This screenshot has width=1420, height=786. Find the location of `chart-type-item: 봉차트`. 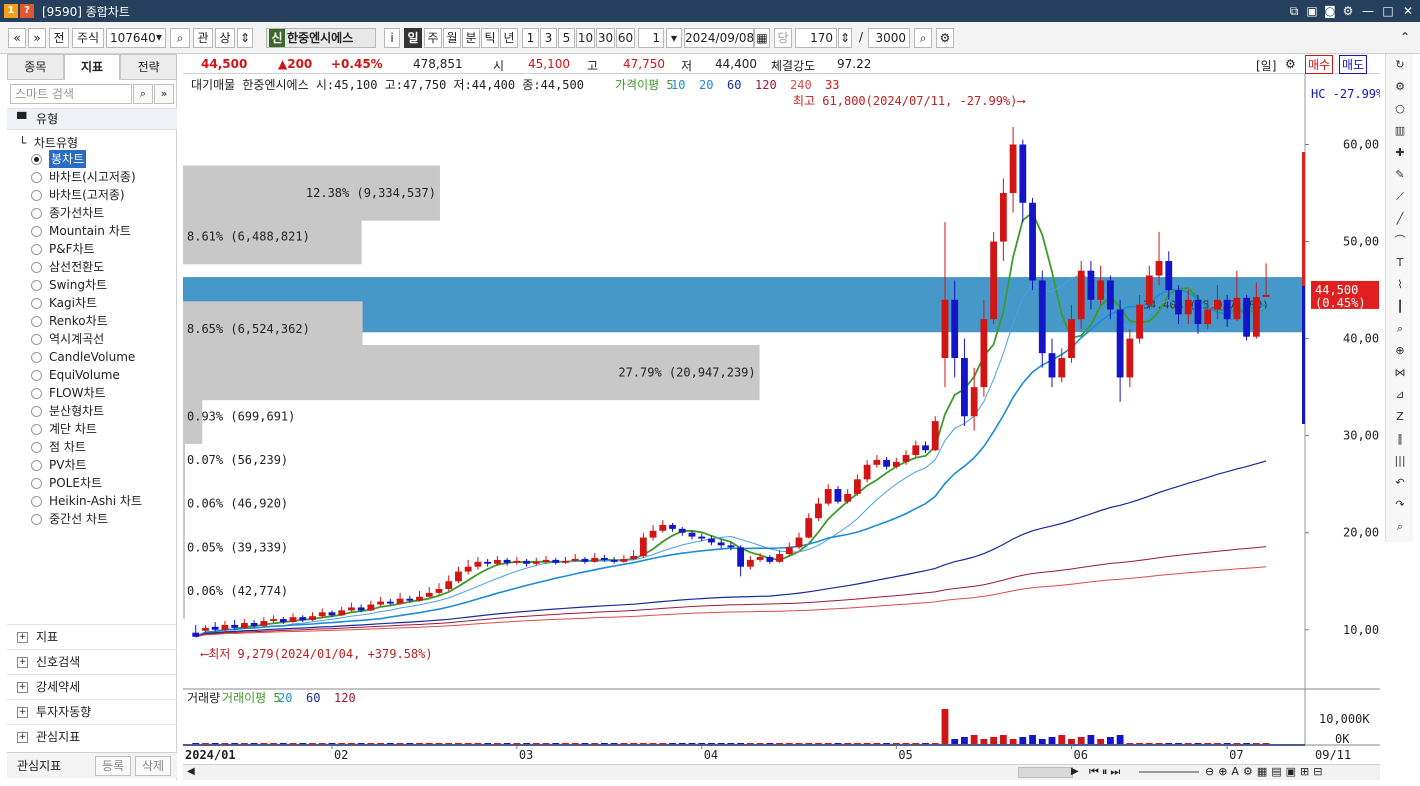

chart-type-item: 봉차트 is located at coordinates (86, 159).